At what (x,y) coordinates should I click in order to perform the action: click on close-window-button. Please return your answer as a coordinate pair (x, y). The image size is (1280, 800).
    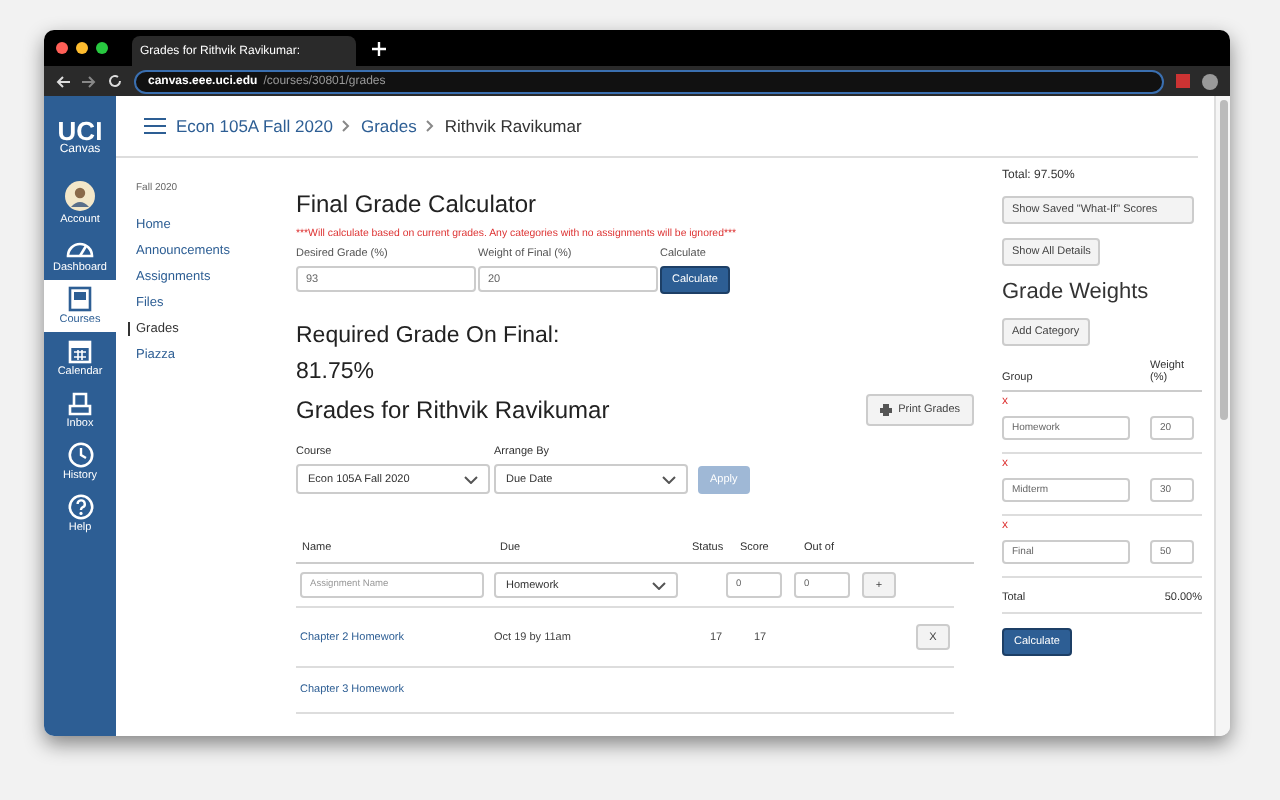
    Looking at the image, I should click on (62, 48).